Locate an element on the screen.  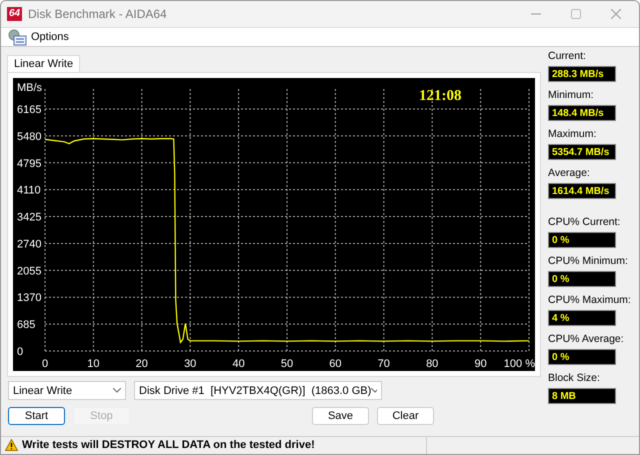
tab: Linear Write is located at coordinates (43, 63).